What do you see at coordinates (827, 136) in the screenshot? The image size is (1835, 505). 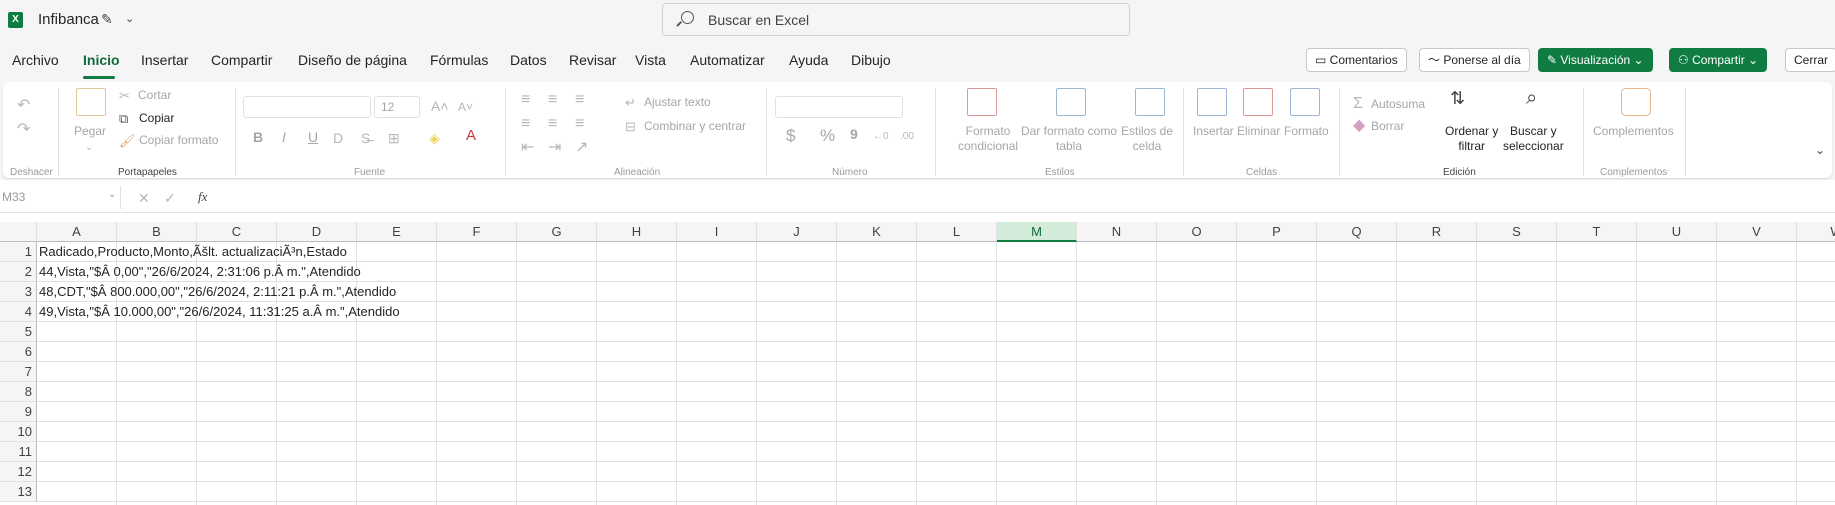 I see `percent-button: %` at bounding box center [827, 136].